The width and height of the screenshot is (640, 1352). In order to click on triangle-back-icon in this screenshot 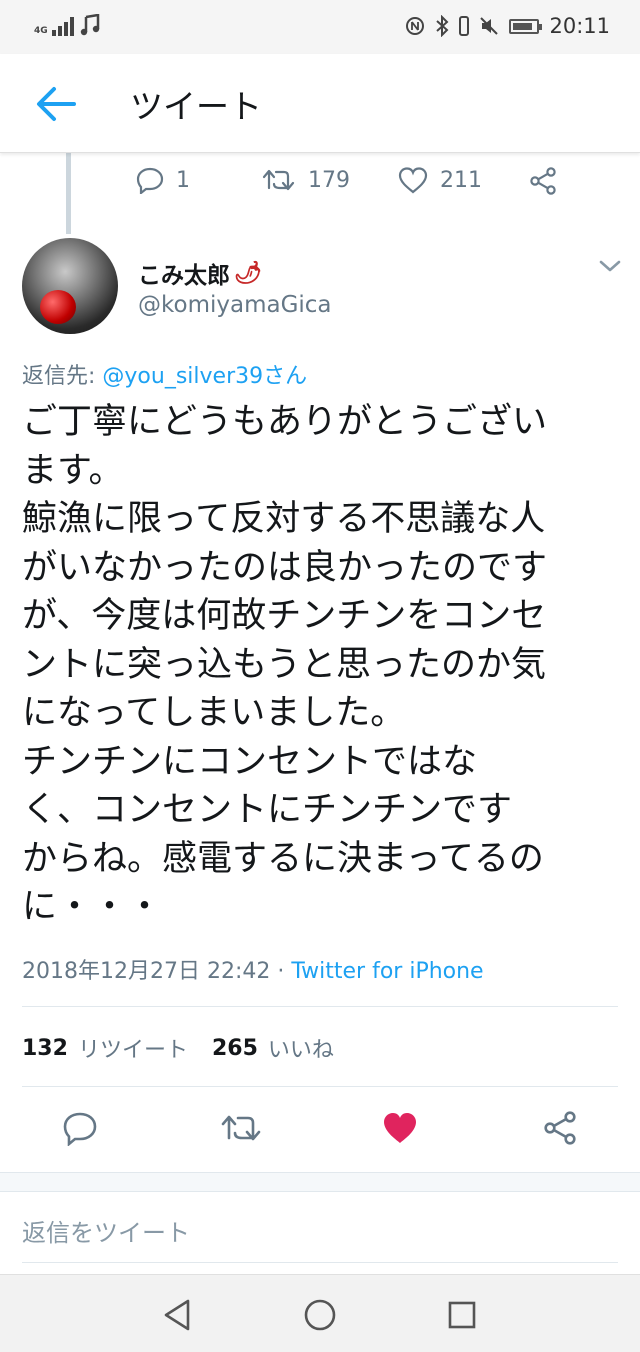, I will do `click(177, 1315)`.